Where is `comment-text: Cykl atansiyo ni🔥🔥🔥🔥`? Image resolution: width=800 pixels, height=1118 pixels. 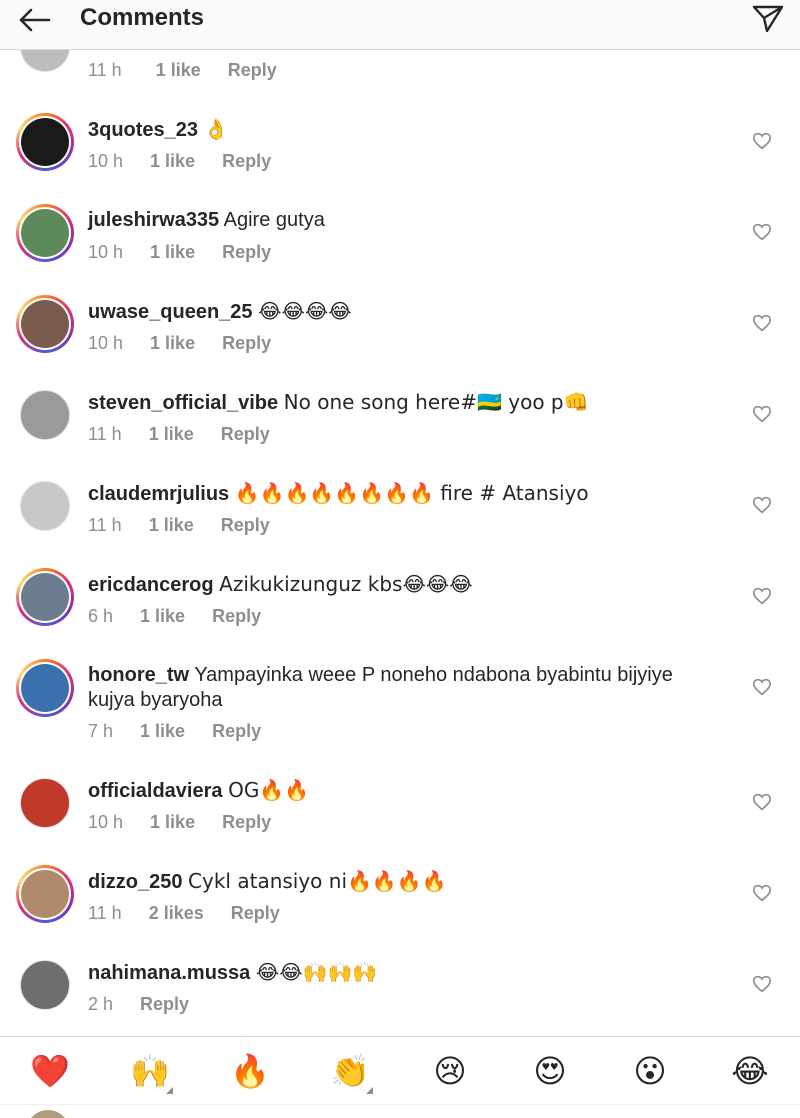
comment-text: Cykl atansiyo ni🔥🔥🔥🔥 is located at coordinates (317, 881).